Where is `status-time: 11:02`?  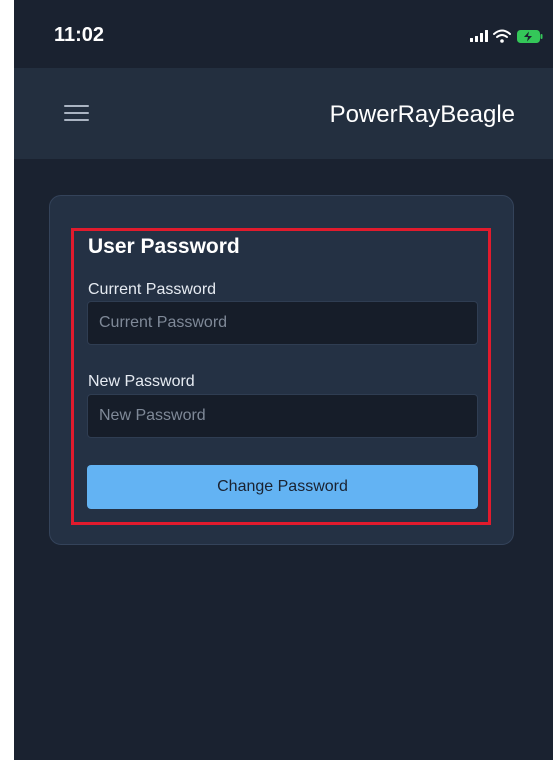
status-time: 11:02 is located at coordinates (79, 35).